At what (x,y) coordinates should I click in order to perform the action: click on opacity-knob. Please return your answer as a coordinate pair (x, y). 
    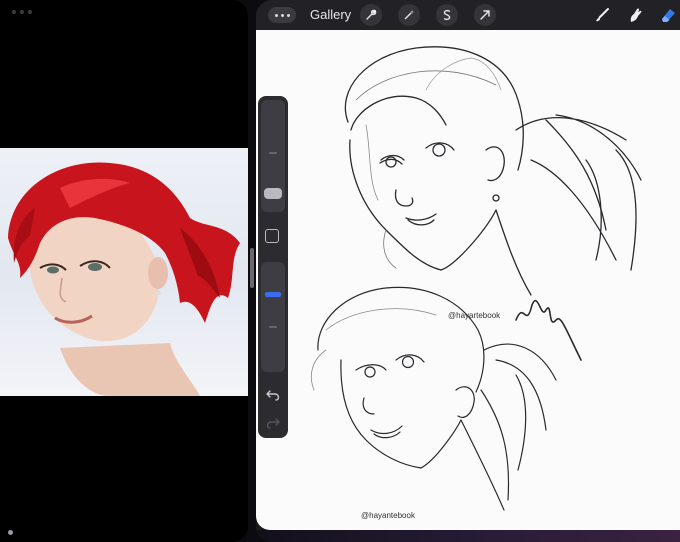
    Looking at the image, I should click on (273, 294).